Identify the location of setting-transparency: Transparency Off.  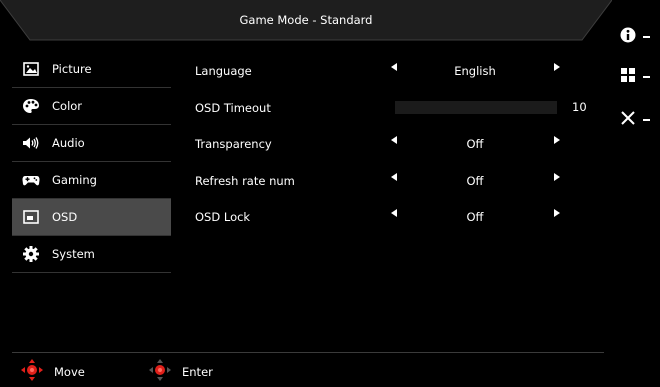
(395, 142).